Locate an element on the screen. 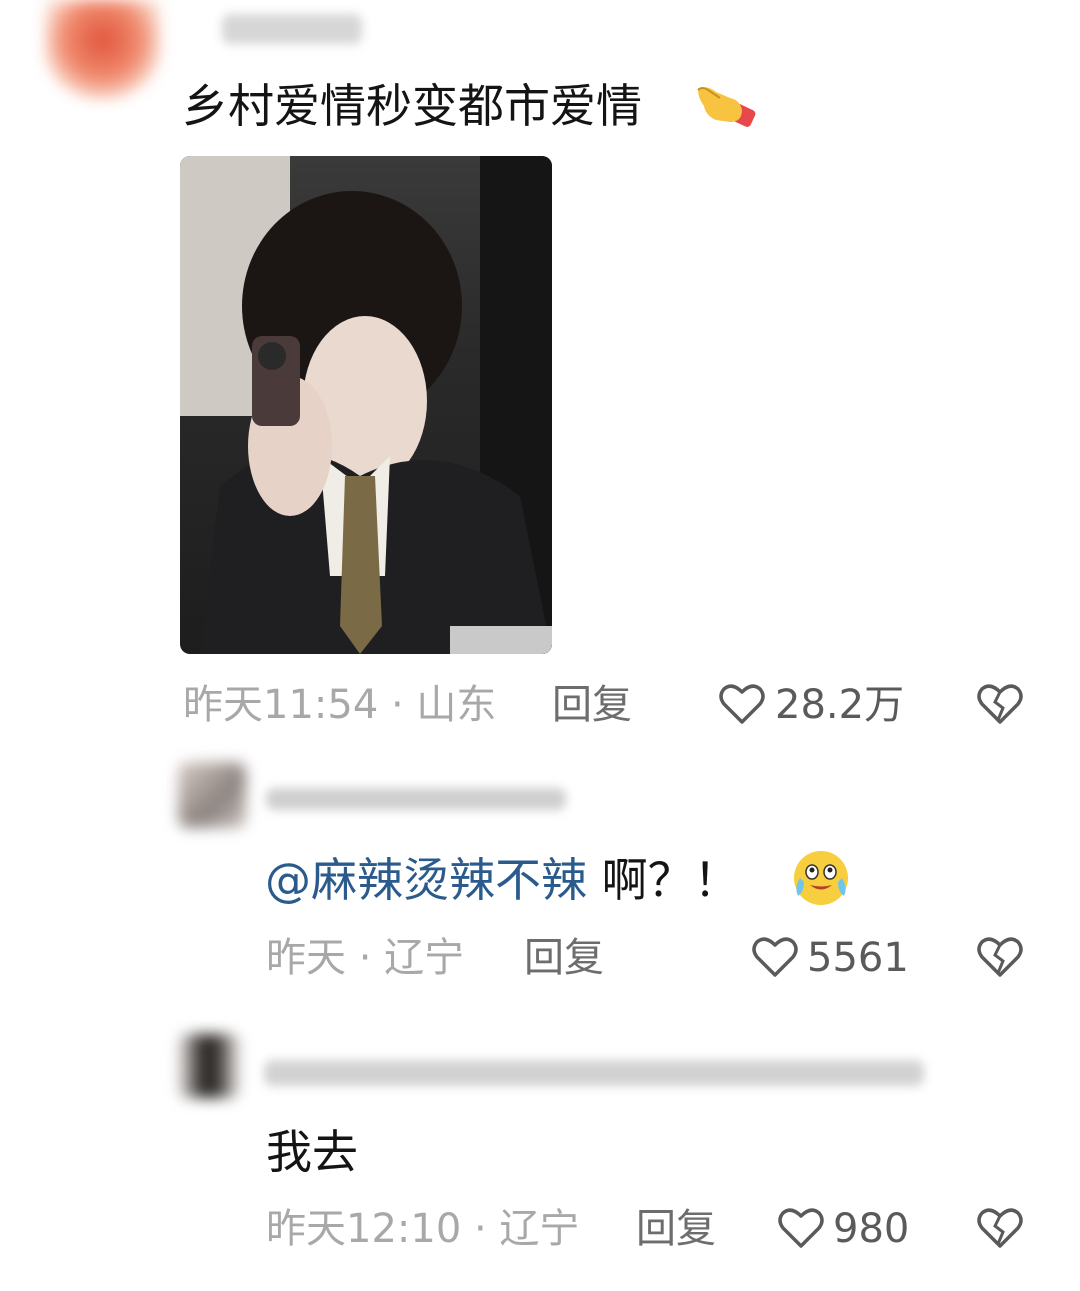  comment-text: @麻辣烫辣不辣 啊？！ is located at coordinates (502, 880).